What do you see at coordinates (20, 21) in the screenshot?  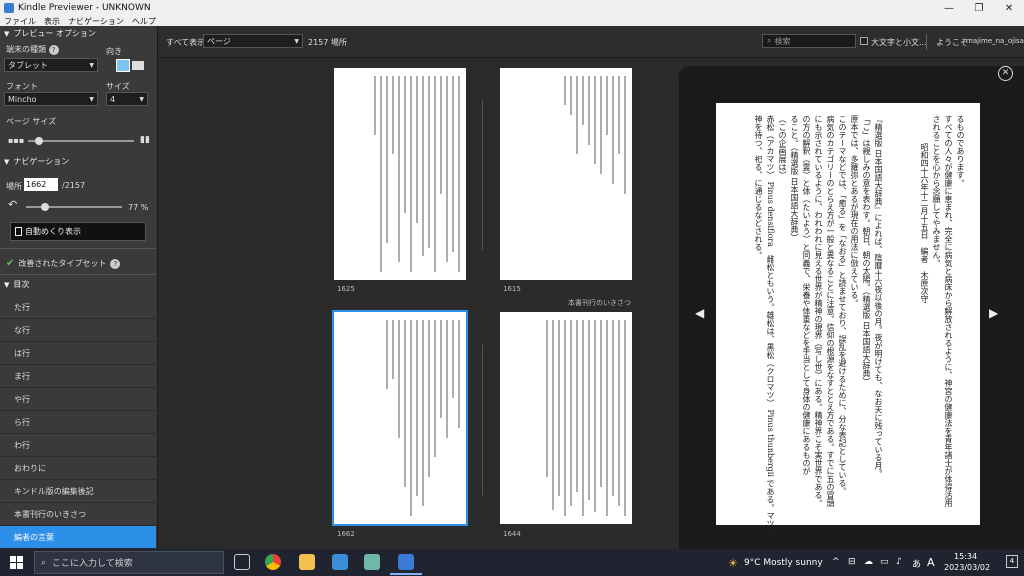 I see `menu-file: ファイル` at bounding box center [20, 21].